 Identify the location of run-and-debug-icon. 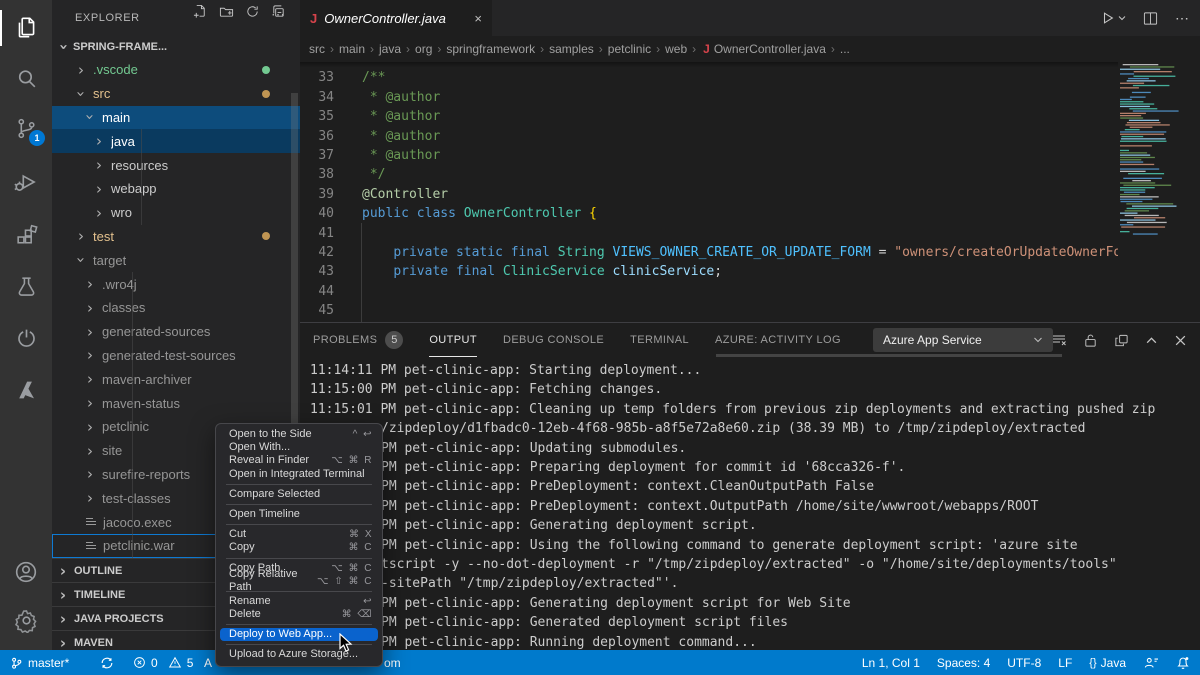
(26, 182).